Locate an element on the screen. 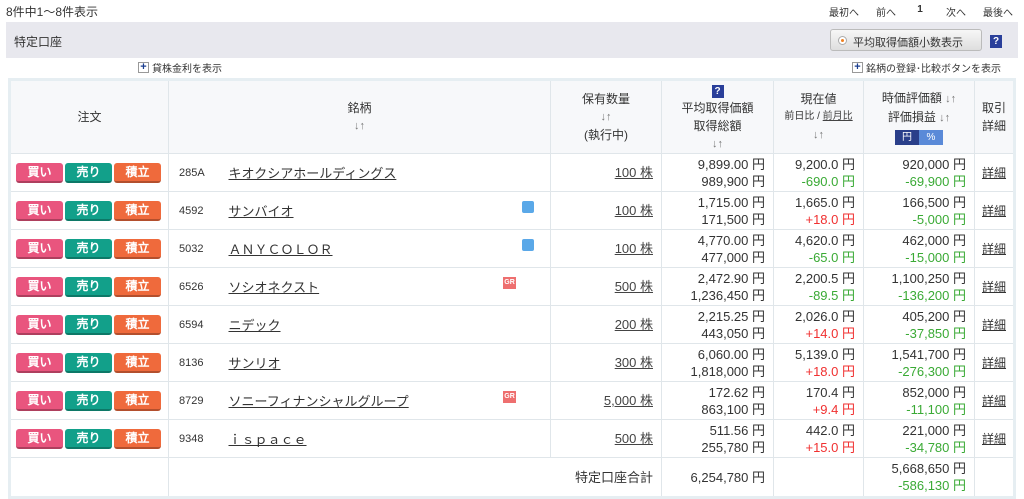 The height and width of the screenshot is (499, 1024). page-first: 最初へ is located at coordinates (844, 11).